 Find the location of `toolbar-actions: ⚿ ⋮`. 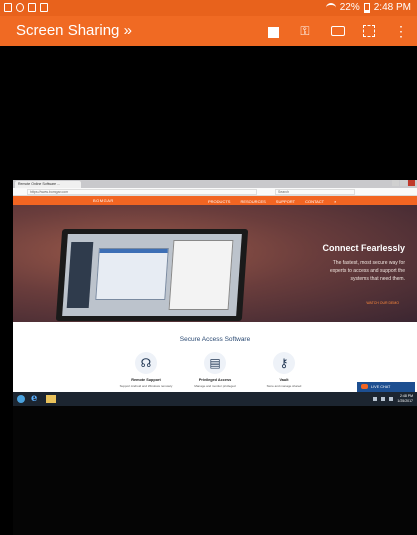

toolbar-actions: ⚿ ⋮ is located at coordinates (338, 31).